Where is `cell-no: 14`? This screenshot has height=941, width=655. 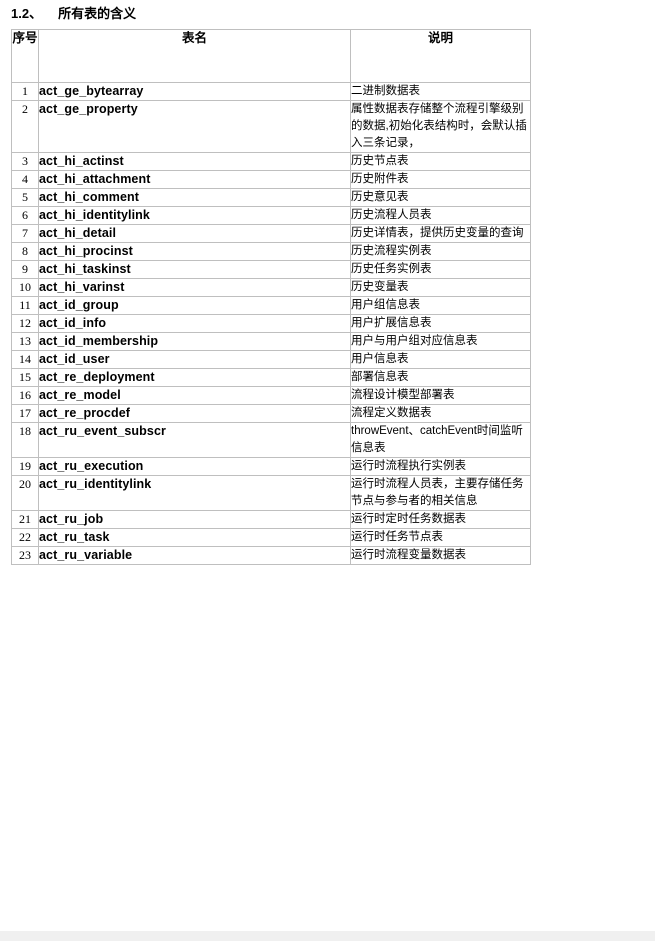 cell-no: 14 is located at coordinates (25, 359).